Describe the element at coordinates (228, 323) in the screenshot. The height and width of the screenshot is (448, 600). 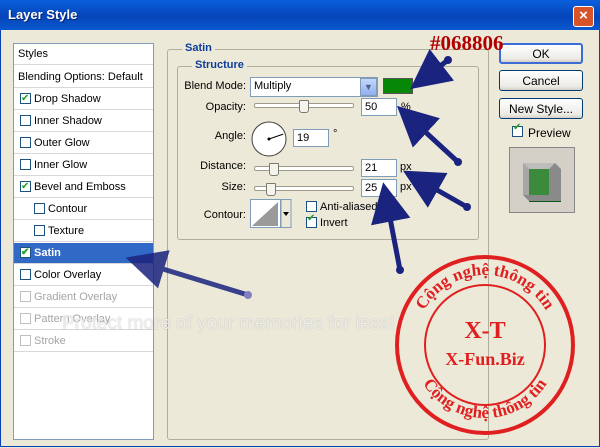
I see `watermark-text: Protect more of your memories for less!` at that location.